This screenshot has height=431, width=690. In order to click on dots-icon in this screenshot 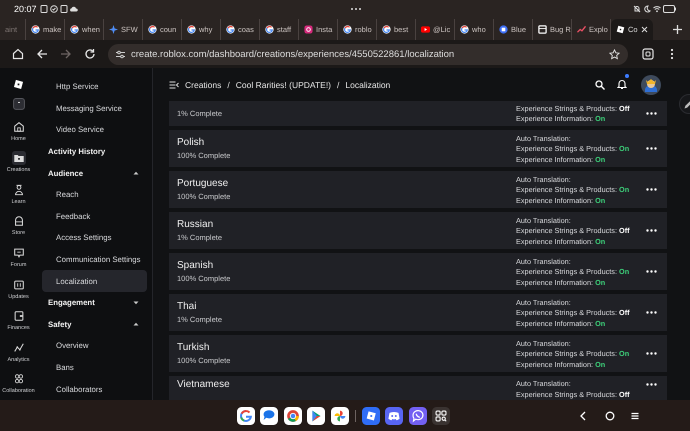, I will do `click(356, 8)`.